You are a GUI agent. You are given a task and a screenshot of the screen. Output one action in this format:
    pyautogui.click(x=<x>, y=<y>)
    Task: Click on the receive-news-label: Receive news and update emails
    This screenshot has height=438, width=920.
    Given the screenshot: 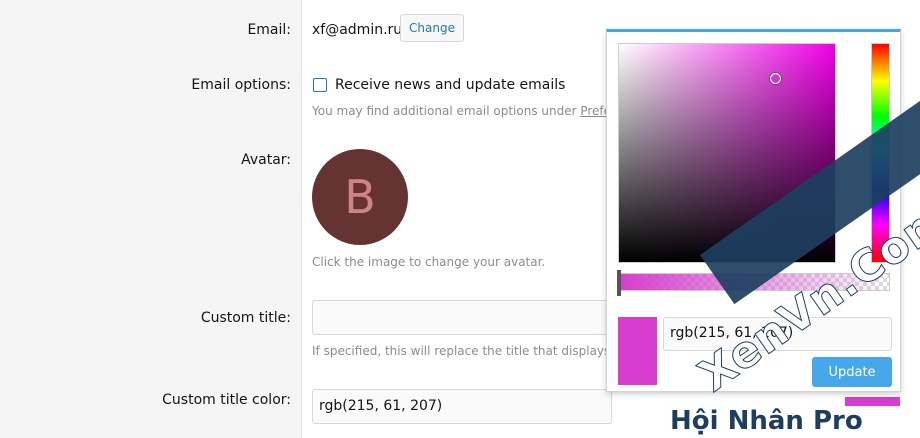 What is the action you would take?
    pyautogui.click(x=450, y=85)
    